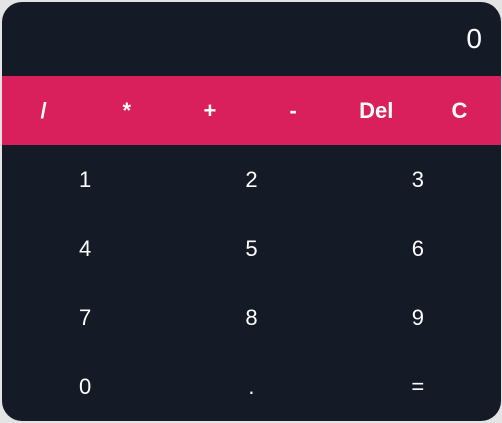 The width and height of the screenshot is (502, 423). I want to click on digit-2-button: 2, so click(251, 179).